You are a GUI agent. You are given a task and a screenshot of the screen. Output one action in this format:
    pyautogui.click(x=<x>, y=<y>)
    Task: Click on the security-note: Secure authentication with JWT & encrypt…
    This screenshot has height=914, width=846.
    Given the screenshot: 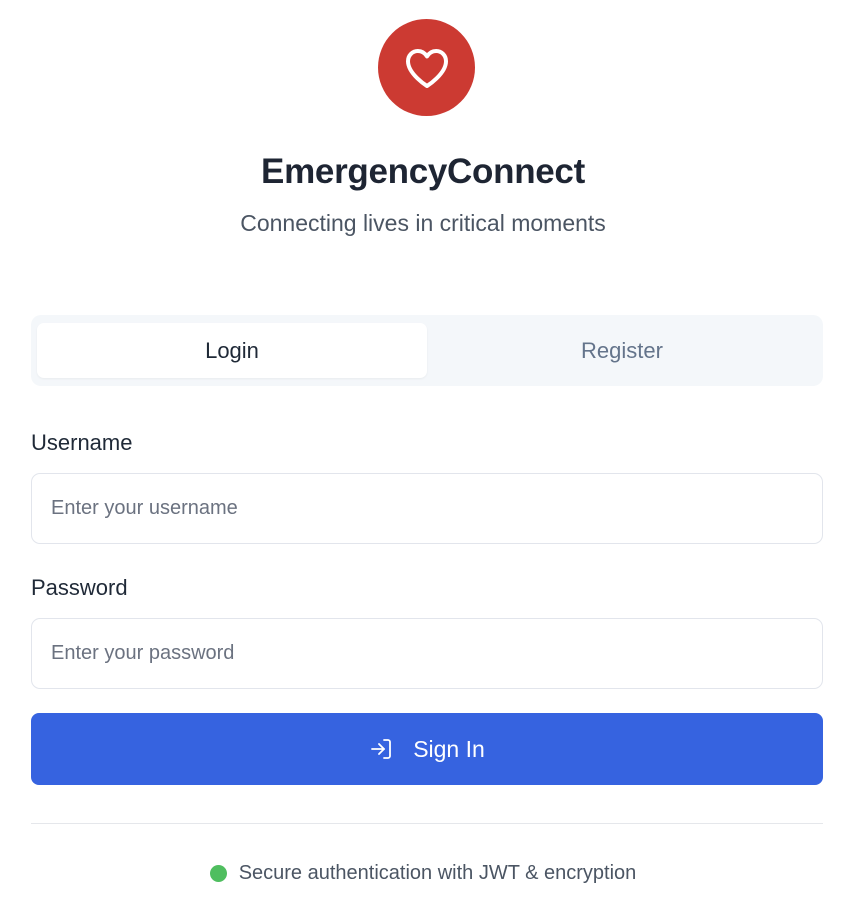 What is the action you would take?
    pyautogui.click(x=423, y=873)
    